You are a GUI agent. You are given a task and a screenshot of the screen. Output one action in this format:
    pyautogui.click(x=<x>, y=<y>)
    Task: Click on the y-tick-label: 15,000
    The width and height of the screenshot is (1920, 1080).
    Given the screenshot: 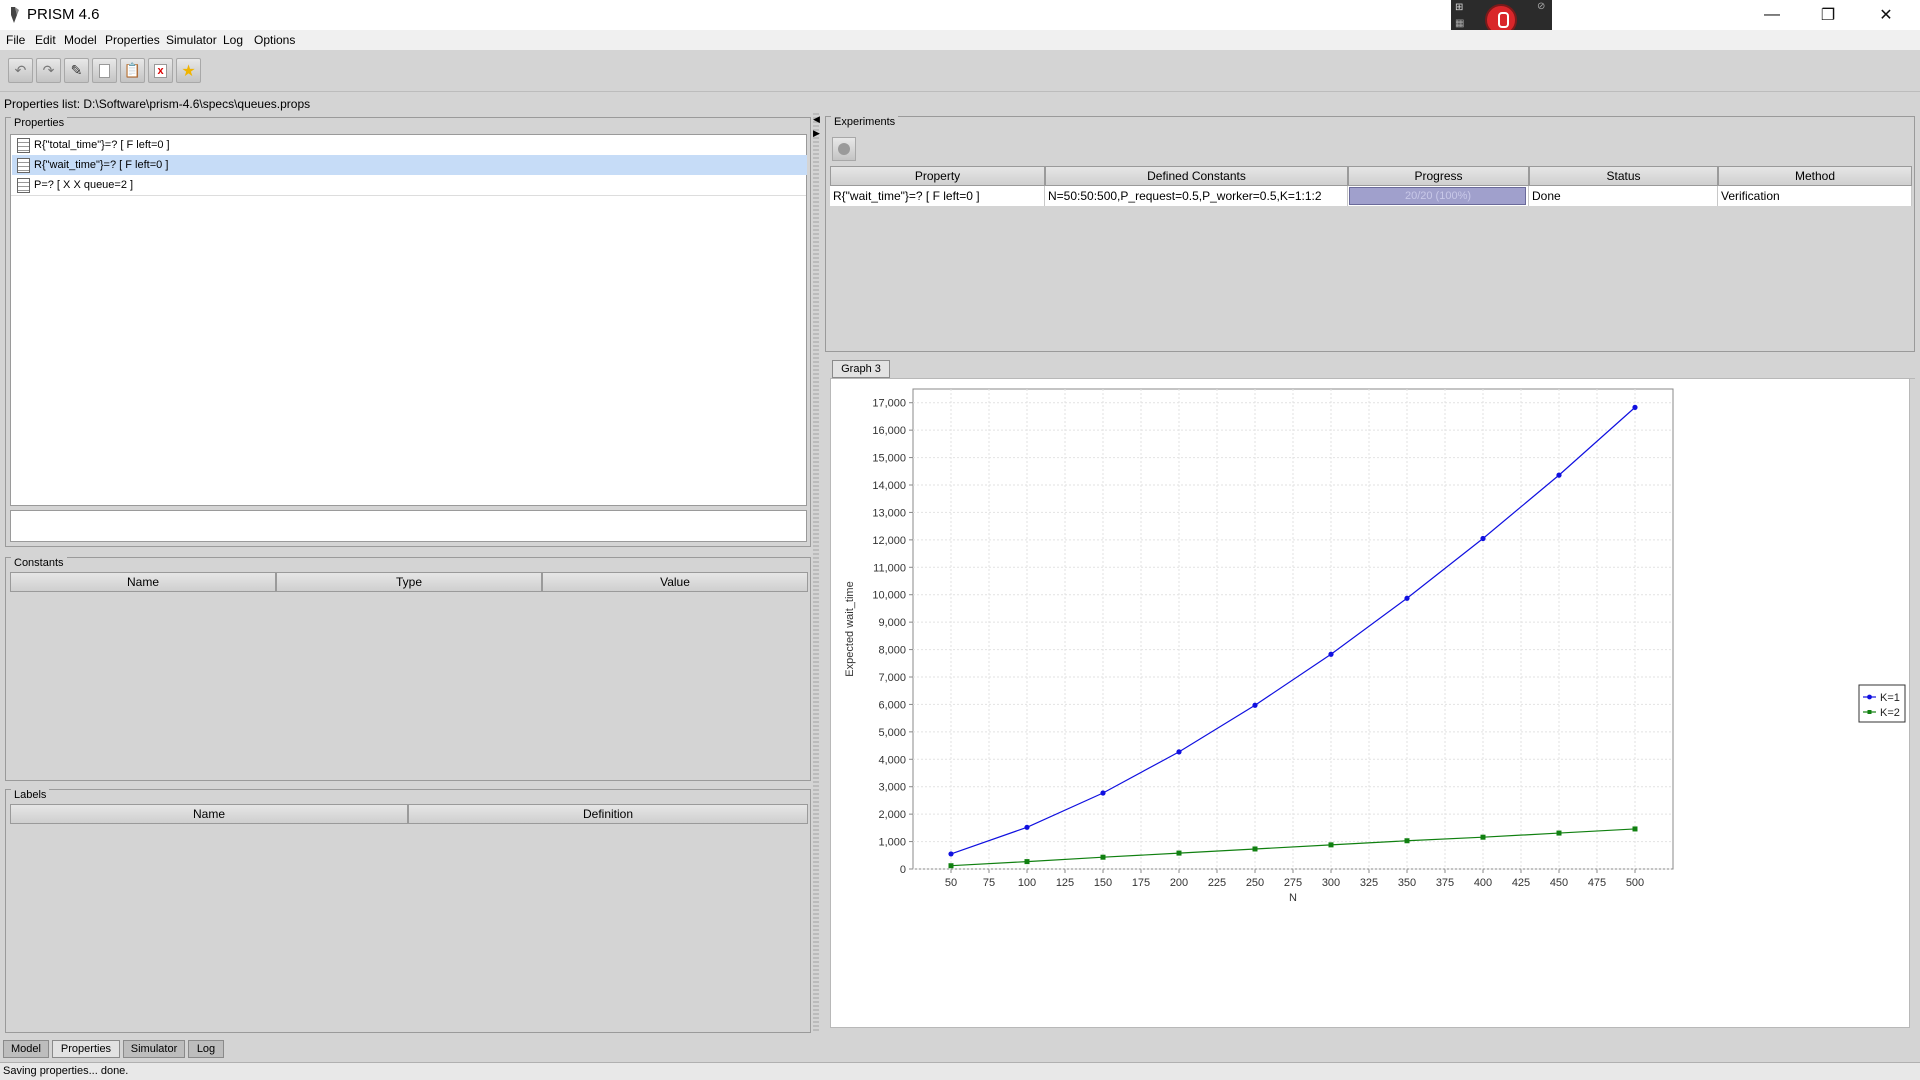 What is the action you would take?
    pyautogui.click(x=889, y=459)
    